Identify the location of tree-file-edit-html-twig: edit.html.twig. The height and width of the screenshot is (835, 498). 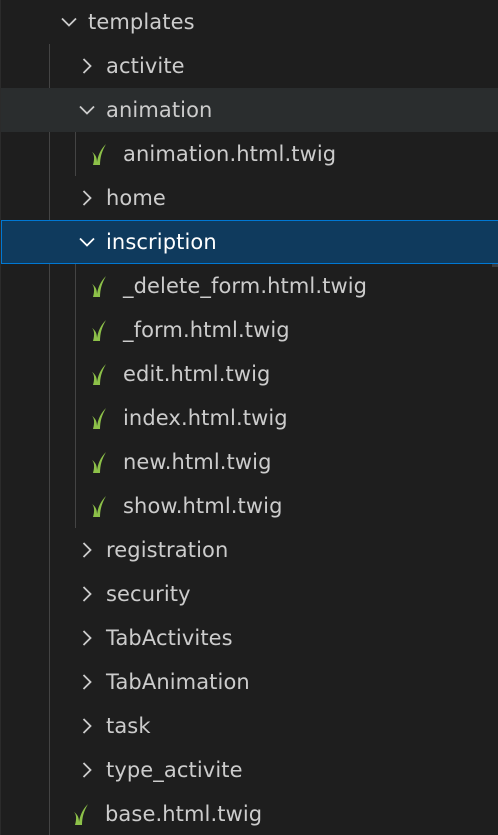
(249, 374).